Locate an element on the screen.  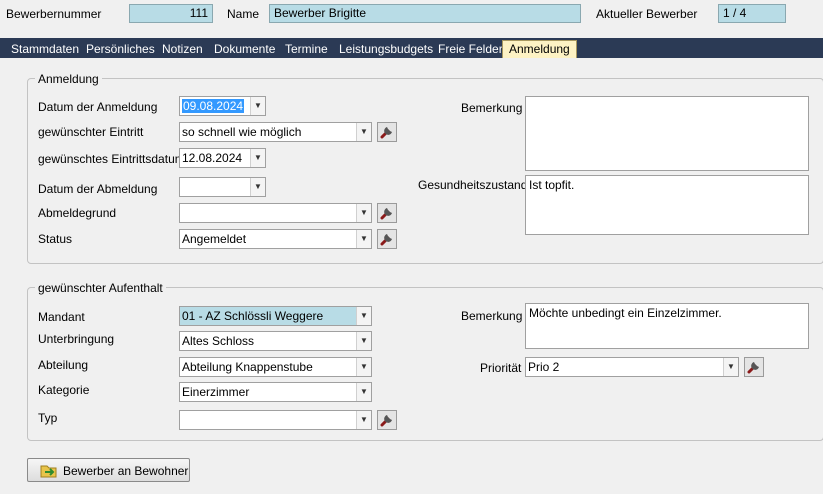
abmeldegrund-tool-button is located at coordinates (387, 213).